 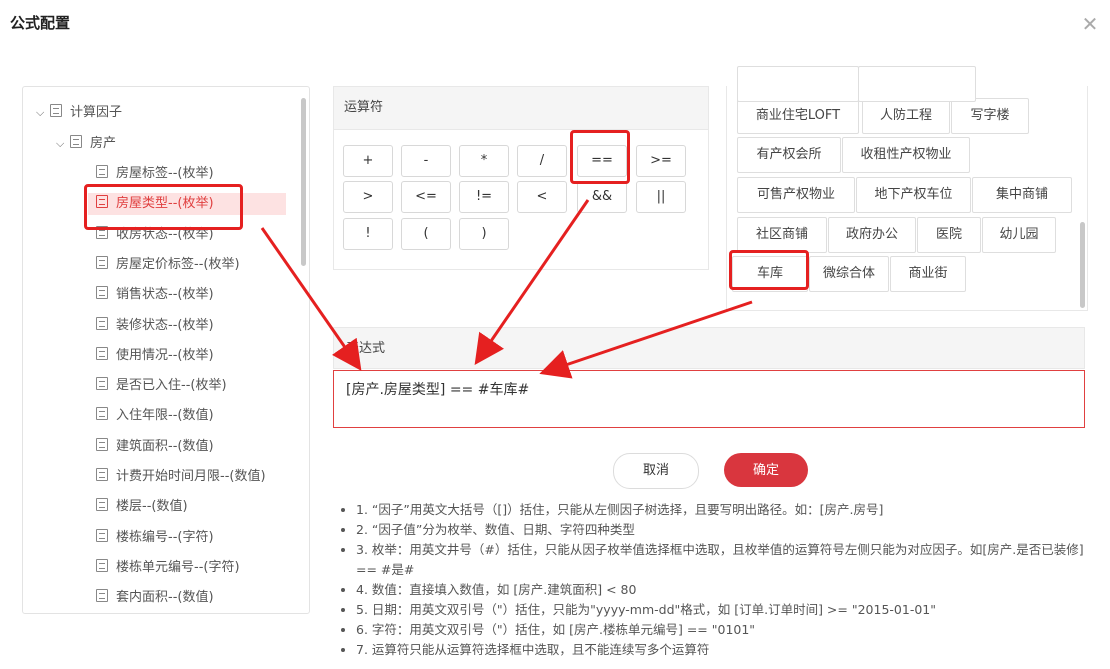 What do you see at coordinates (789, 155) in the screenshot?
I see `enum-value-tag: 有产权会所` at bounding box center [789, 155].